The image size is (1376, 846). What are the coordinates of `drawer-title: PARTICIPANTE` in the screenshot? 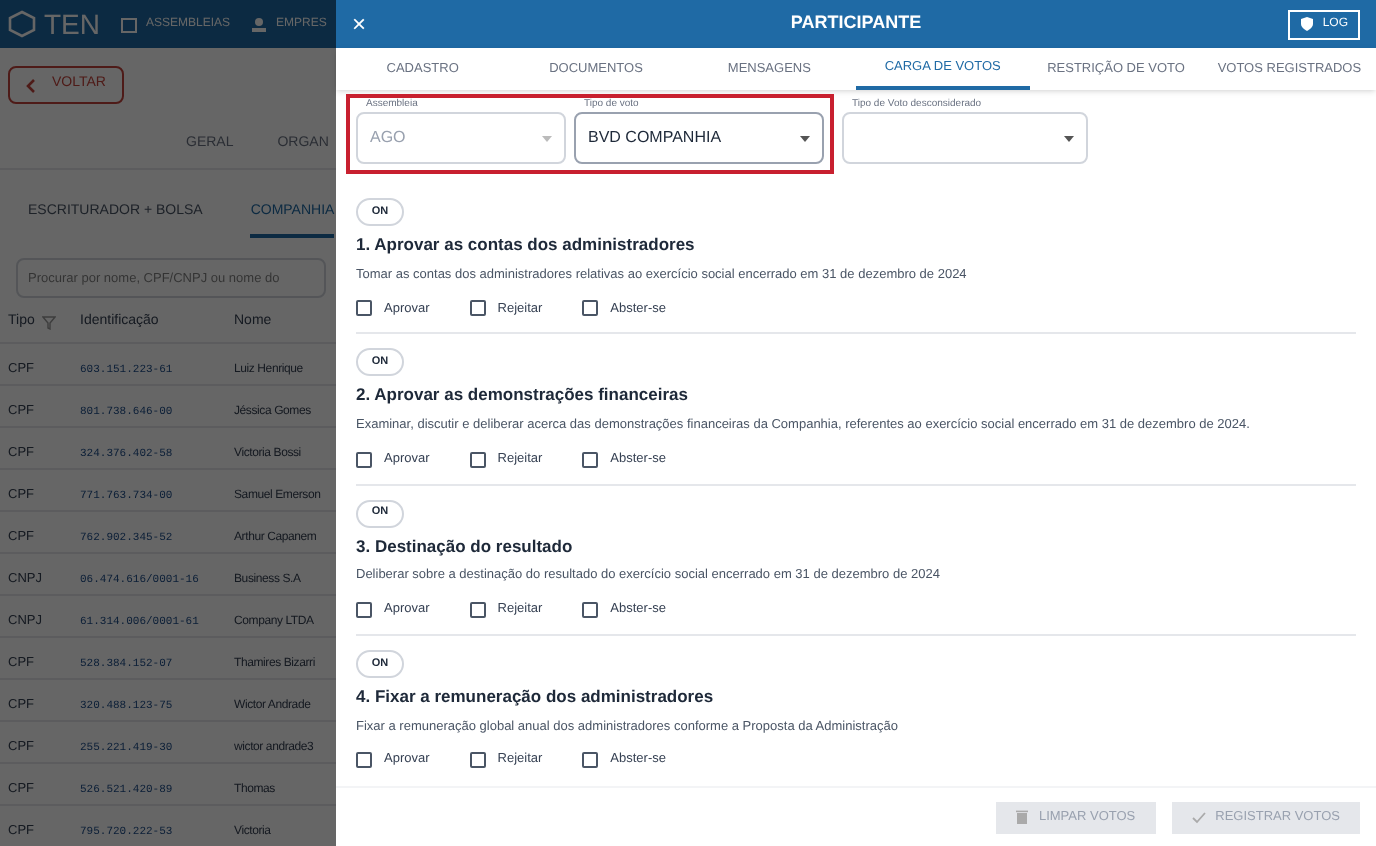 It's located at (856, 23).